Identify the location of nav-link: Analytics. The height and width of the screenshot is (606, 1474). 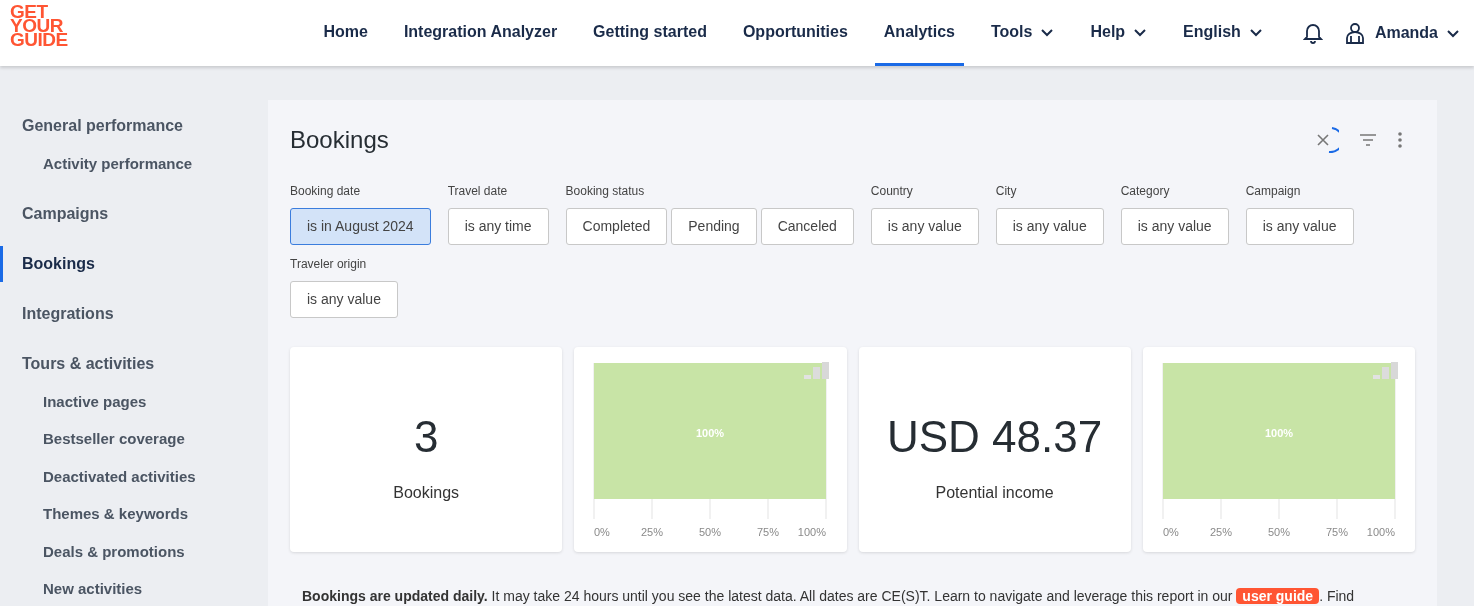
(919, 33).